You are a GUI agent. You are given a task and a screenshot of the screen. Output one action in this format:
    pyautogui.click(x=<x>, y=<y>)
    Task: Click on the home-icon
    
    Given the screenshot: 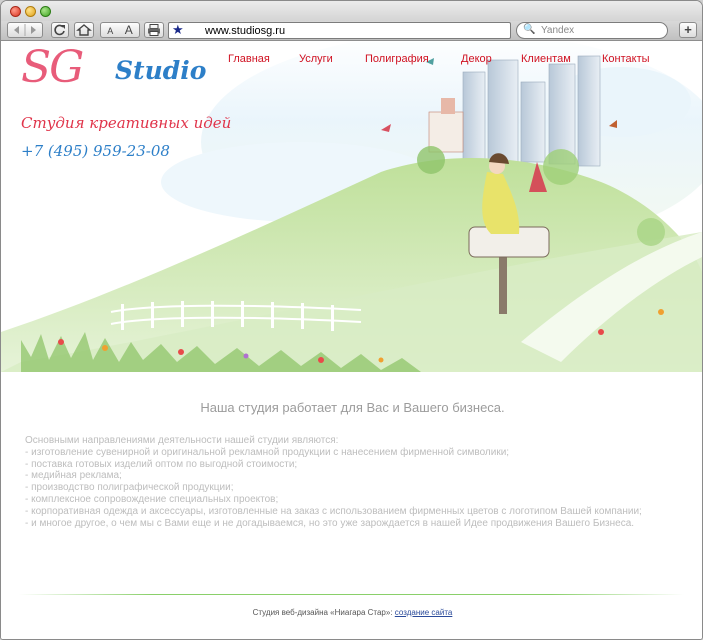 What is the action you would take?
    pyautogui.click(x=84, y=30)
    